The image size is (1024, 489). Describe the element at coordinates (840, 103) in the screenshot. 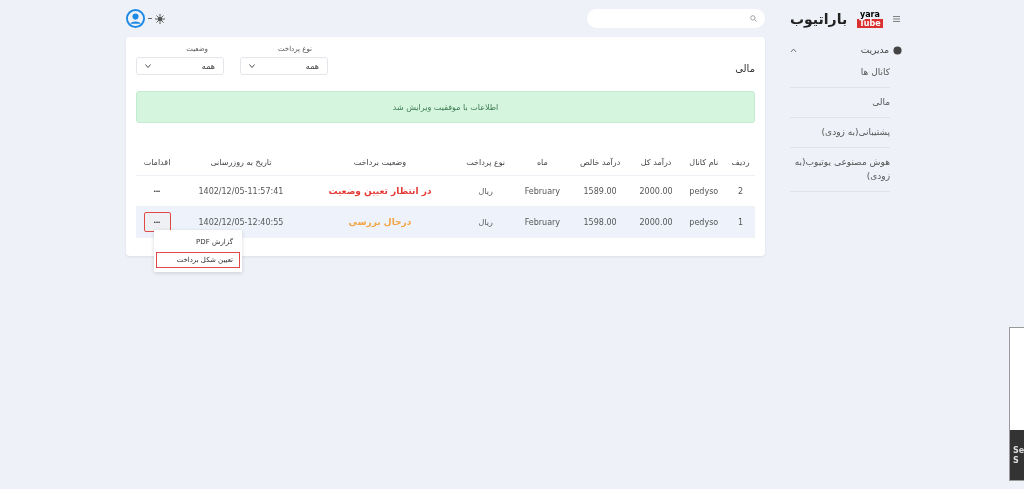

I see `sidebar-item: مالی` at that location.